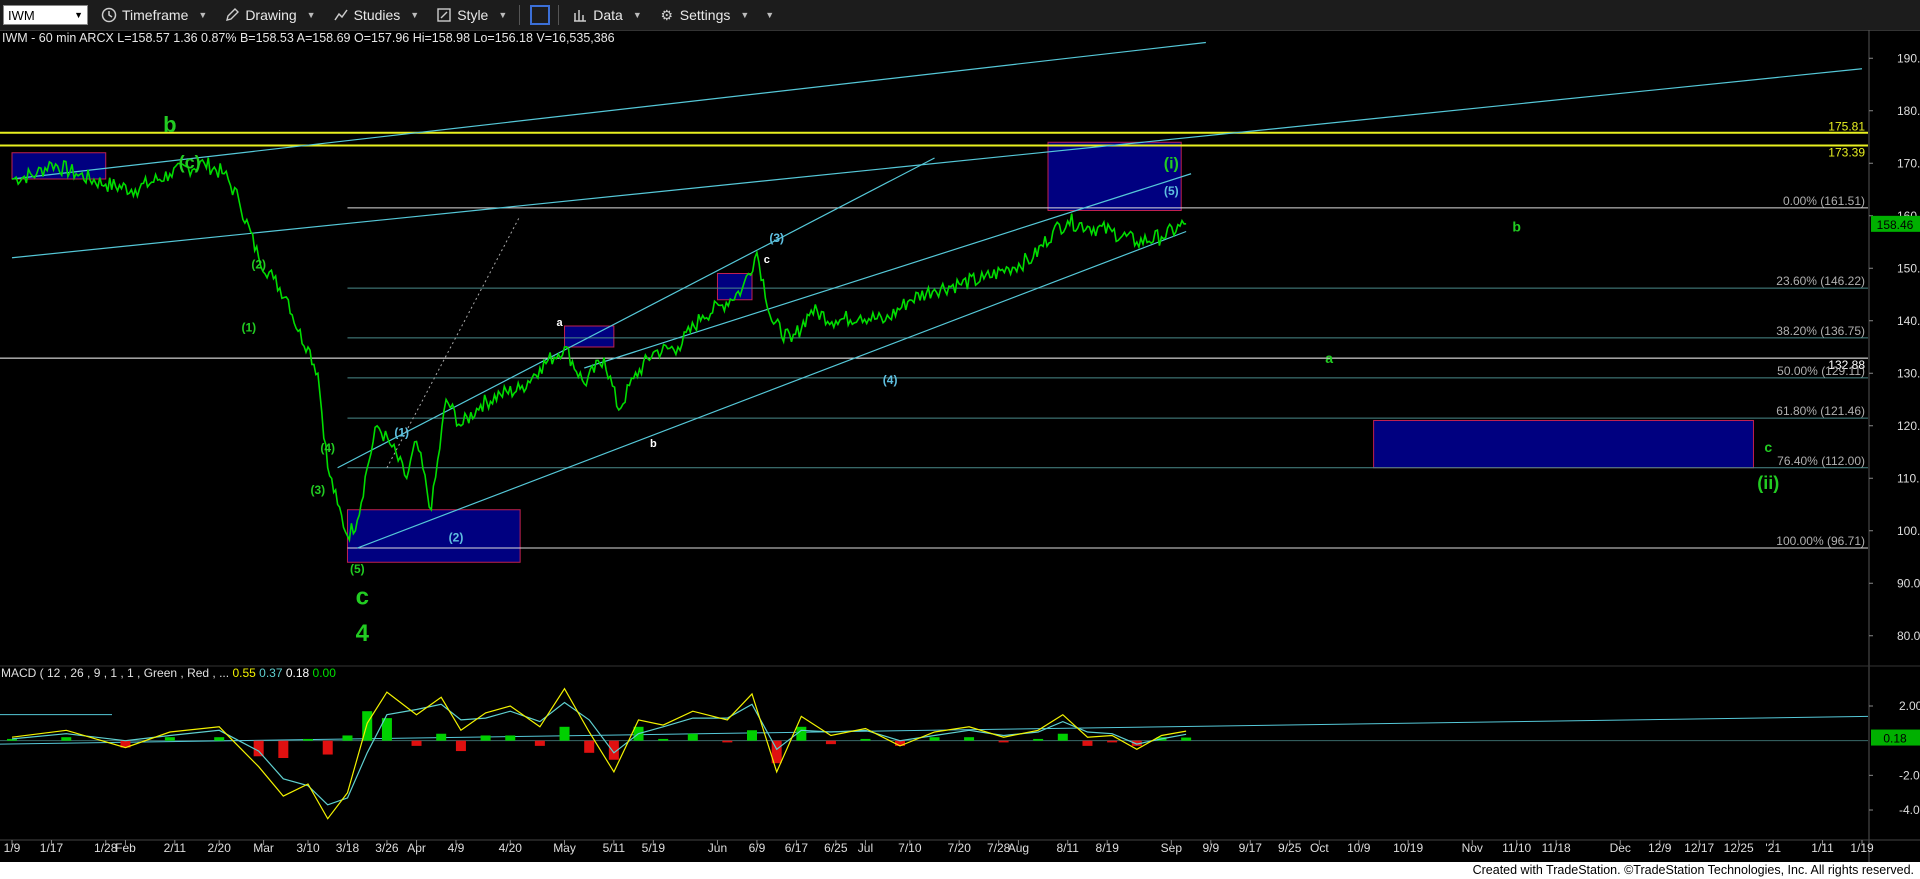 This screenshot has height=879, width=1920. What do you see at coordinates (1359, 848) in the screenshot?
I see `x-tick-label: 10/9` at bounding box center [1359, 848].